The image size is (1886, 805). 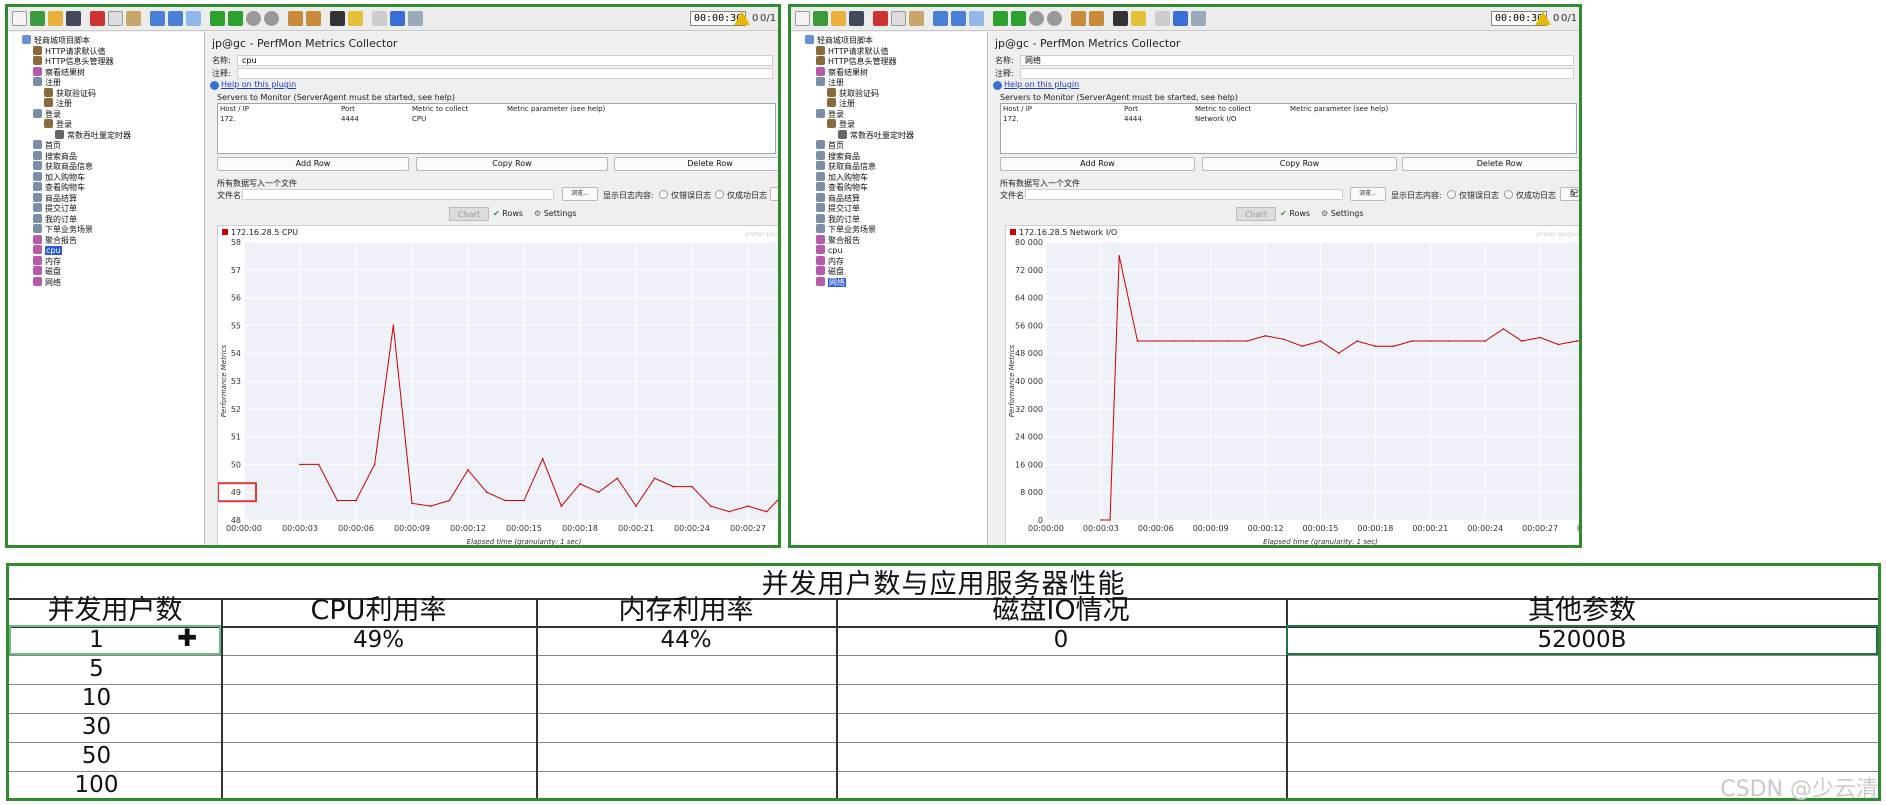 I want to click on name-field: 网络, so click(x=1297, y=60).